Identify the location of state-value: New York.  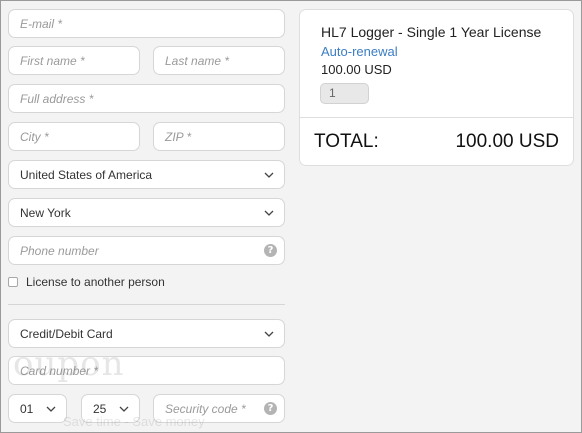
(45, 212).